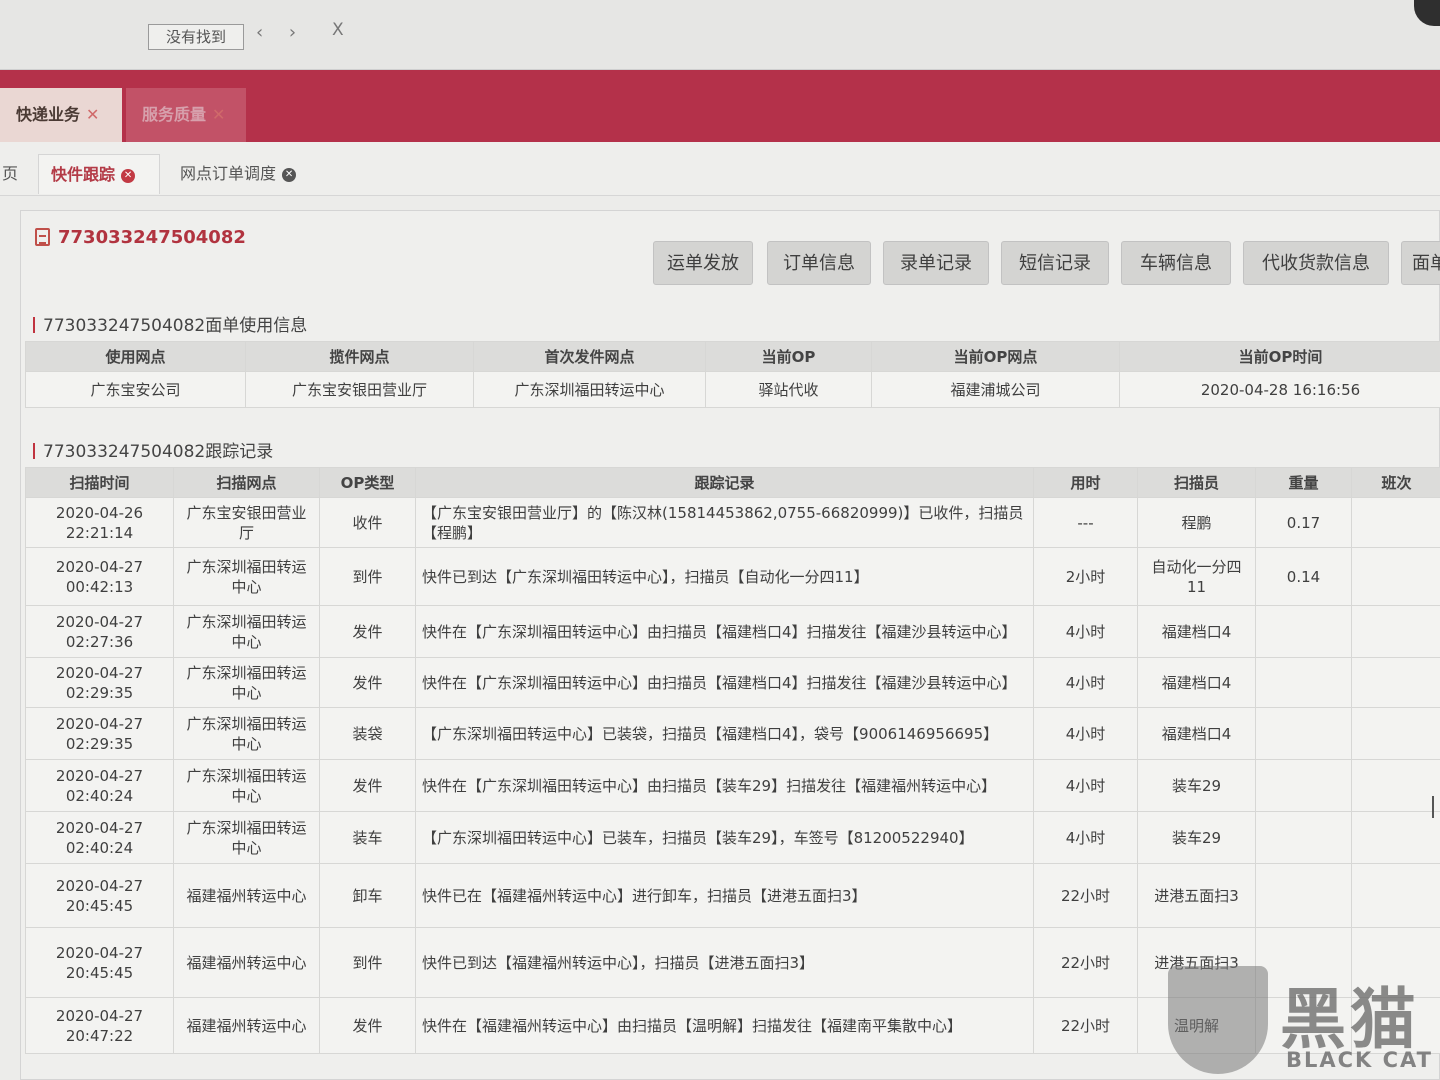 This screenshot has width=1440, height=1080. I want to click on column-header: 班次, so click(1395, 482).